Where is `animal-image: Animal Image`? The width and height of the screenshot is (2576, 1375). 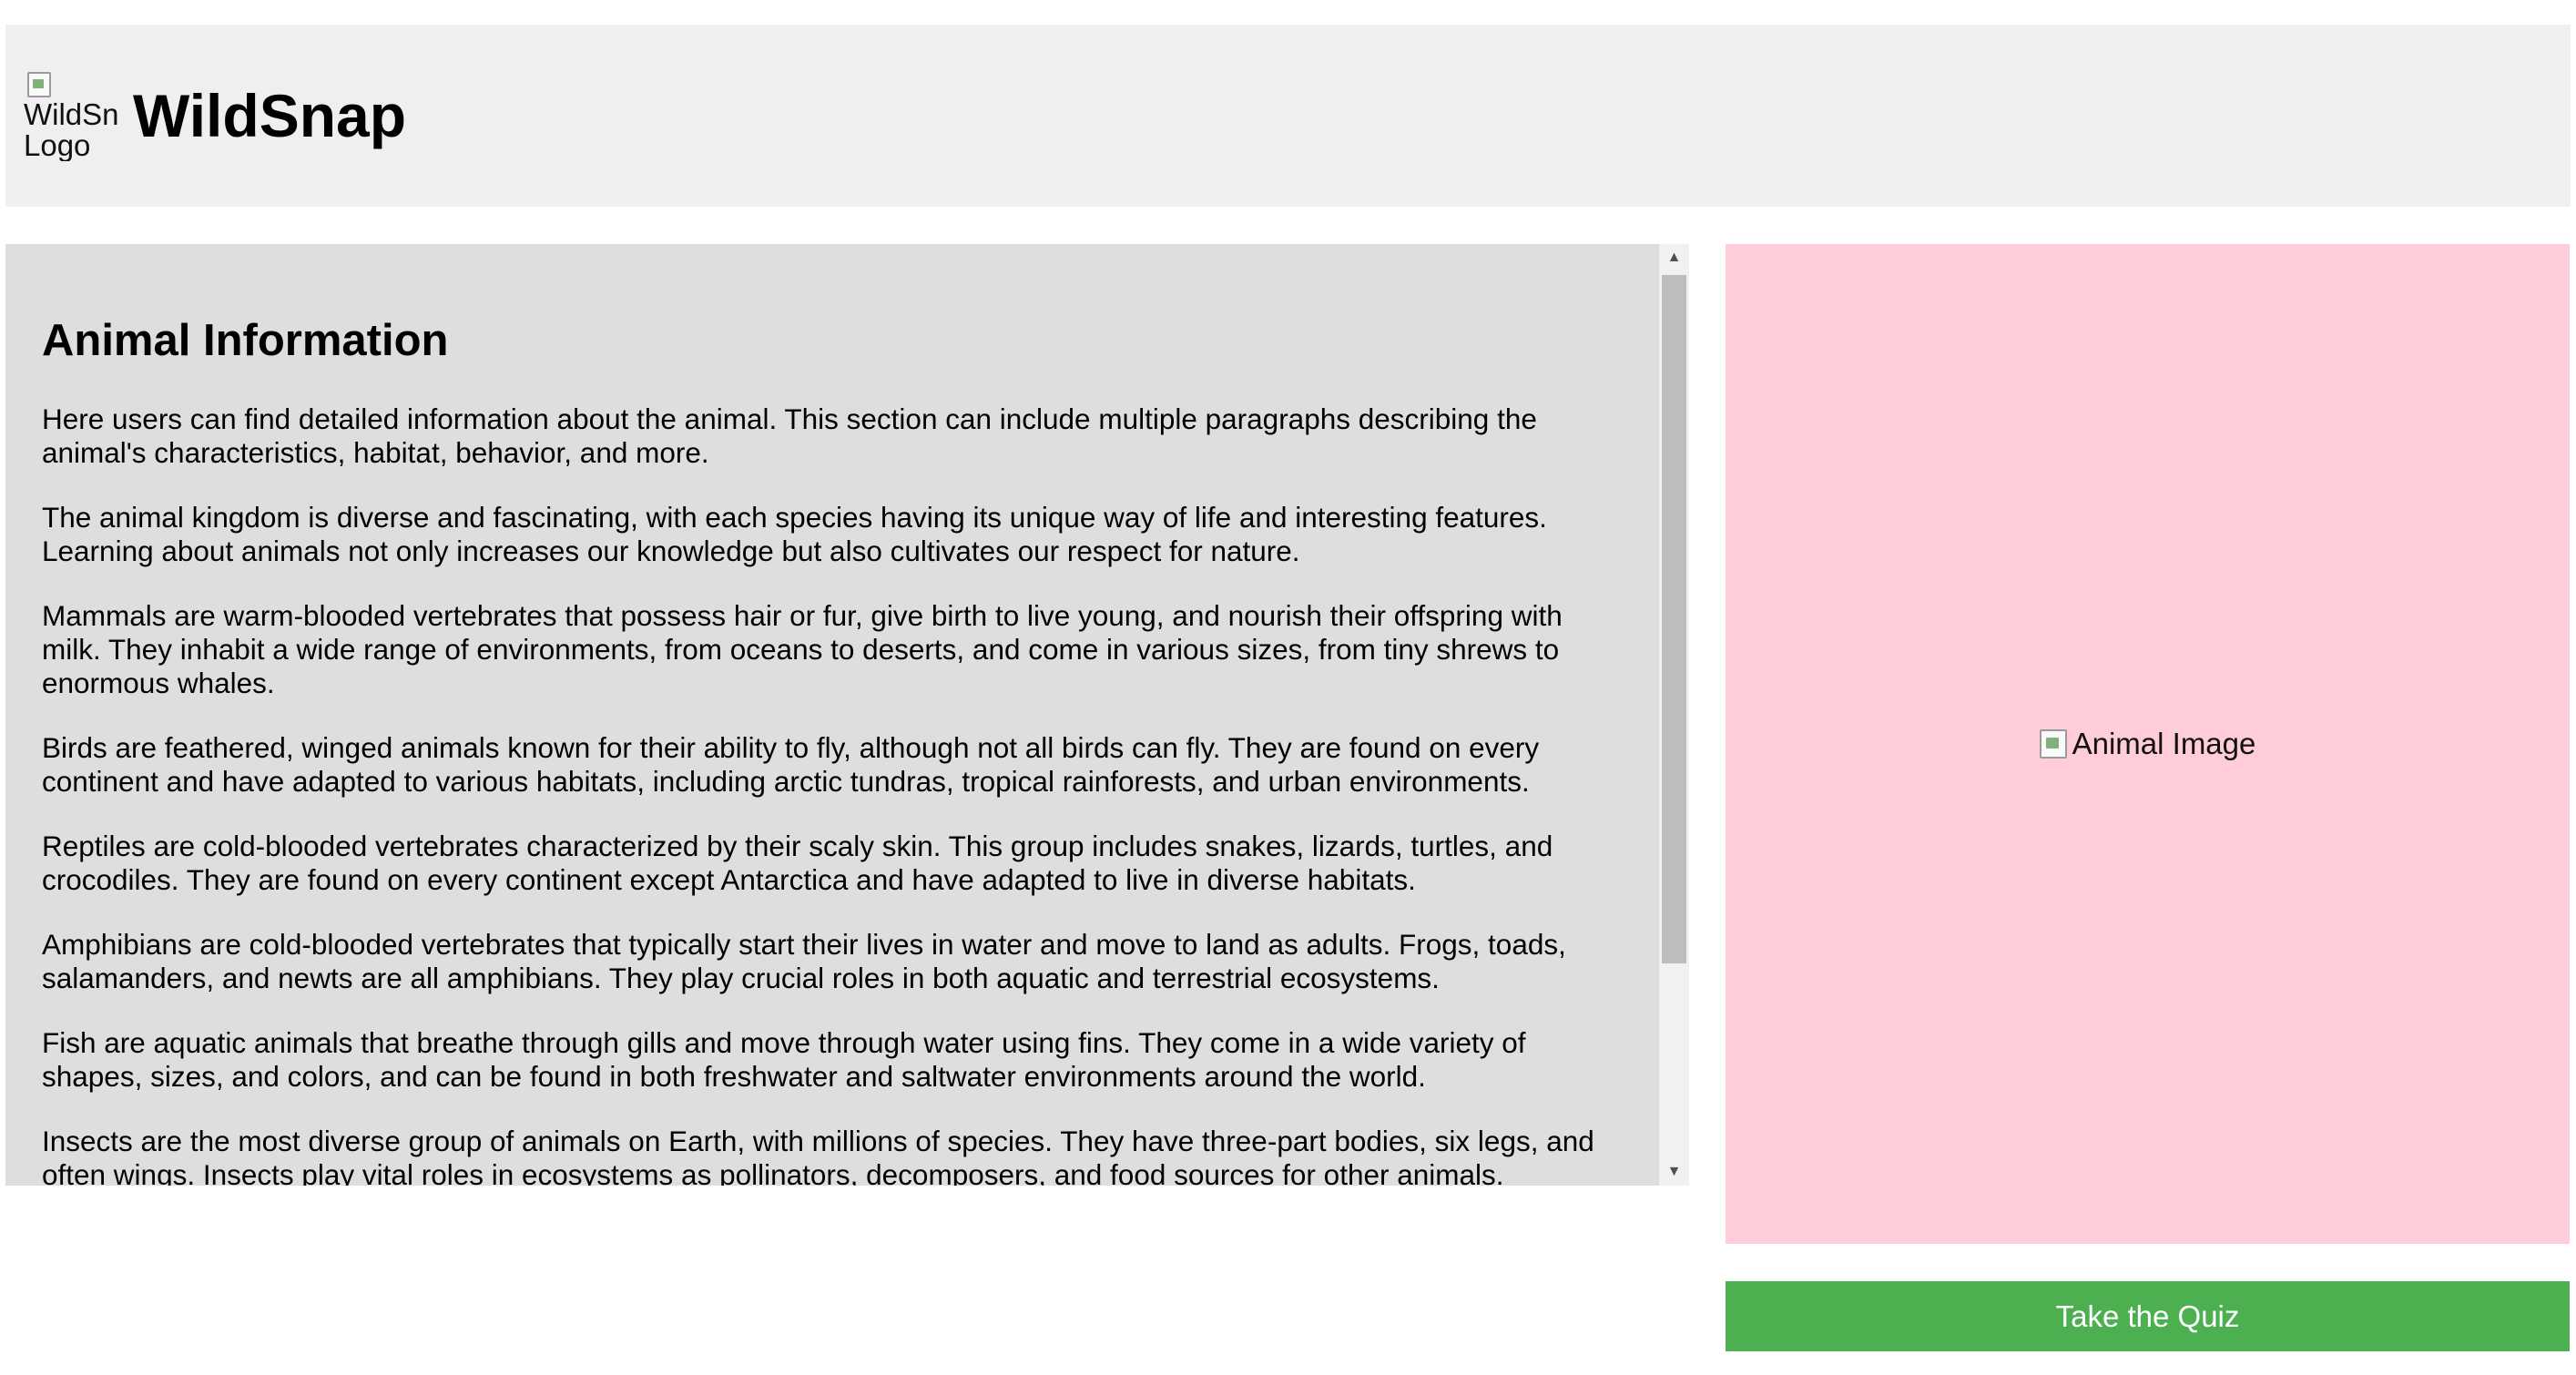 animal-image: Animal Image is located at coordinates (2147, 744).